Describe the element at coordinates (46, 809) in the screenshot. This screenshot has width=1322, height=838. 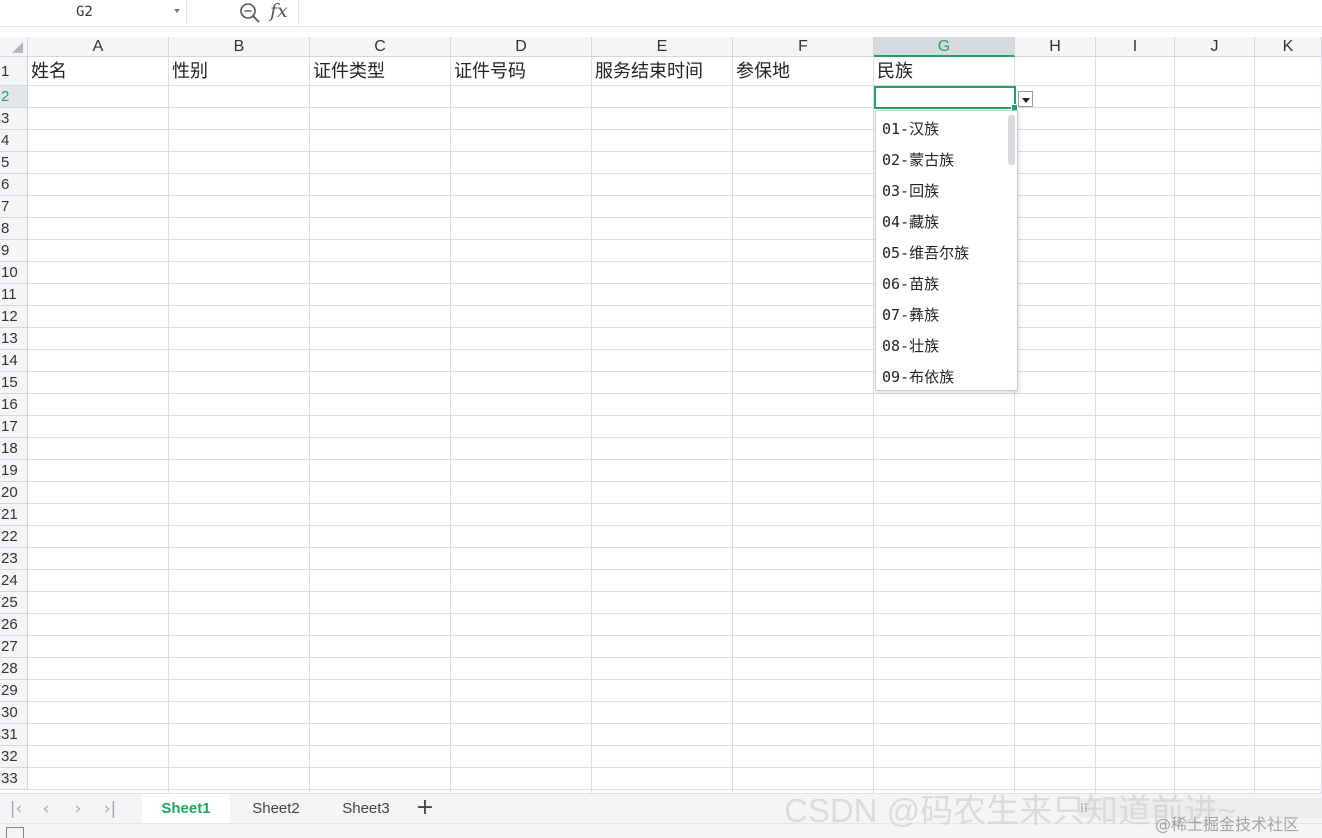
I see `prev-sheet-icon: ‹` at that location.